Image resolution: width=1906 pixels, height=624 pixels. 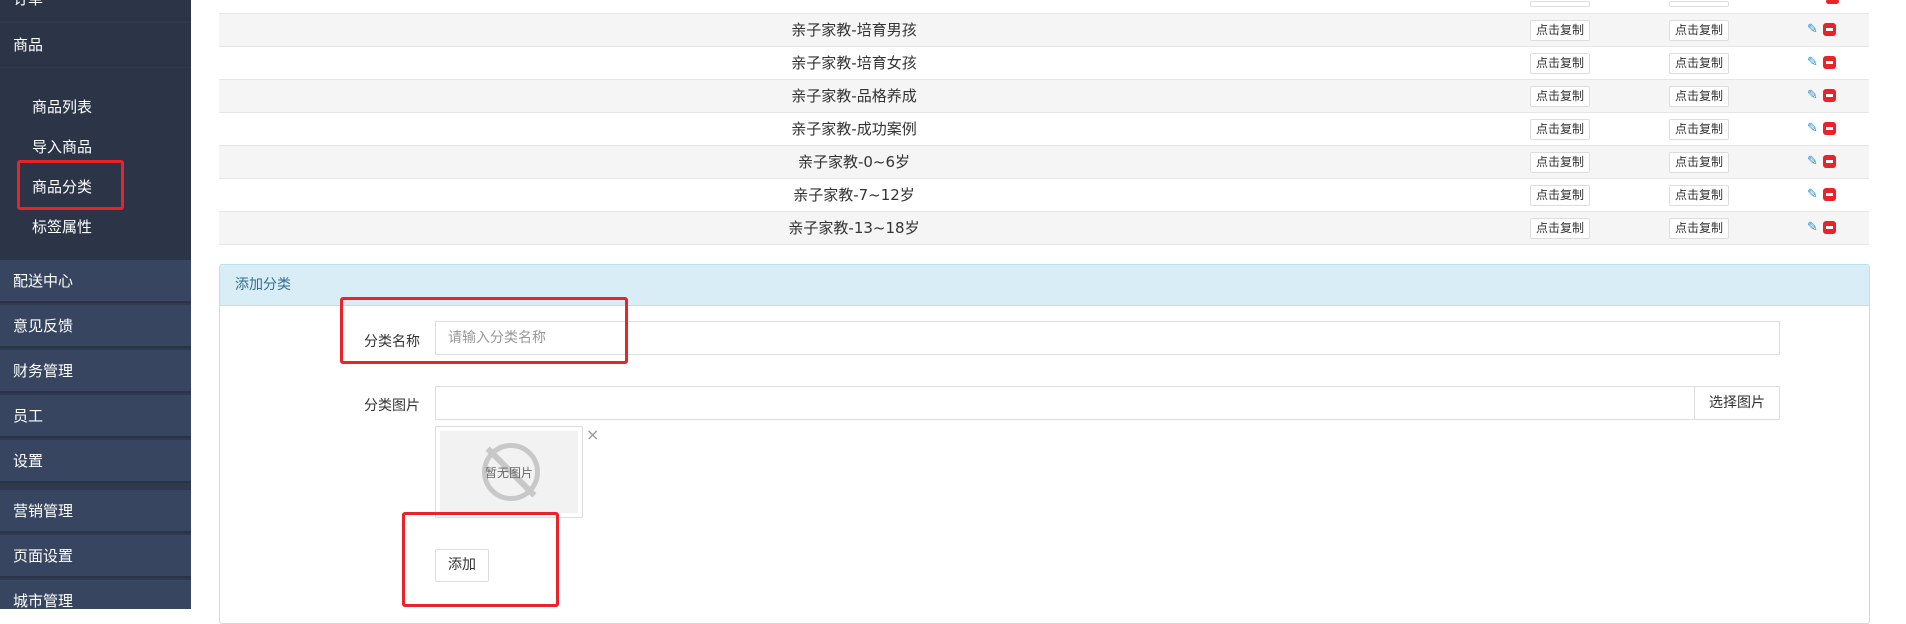 I want to click on sidebar-item-label: 设置, so click(x=28, y=461).